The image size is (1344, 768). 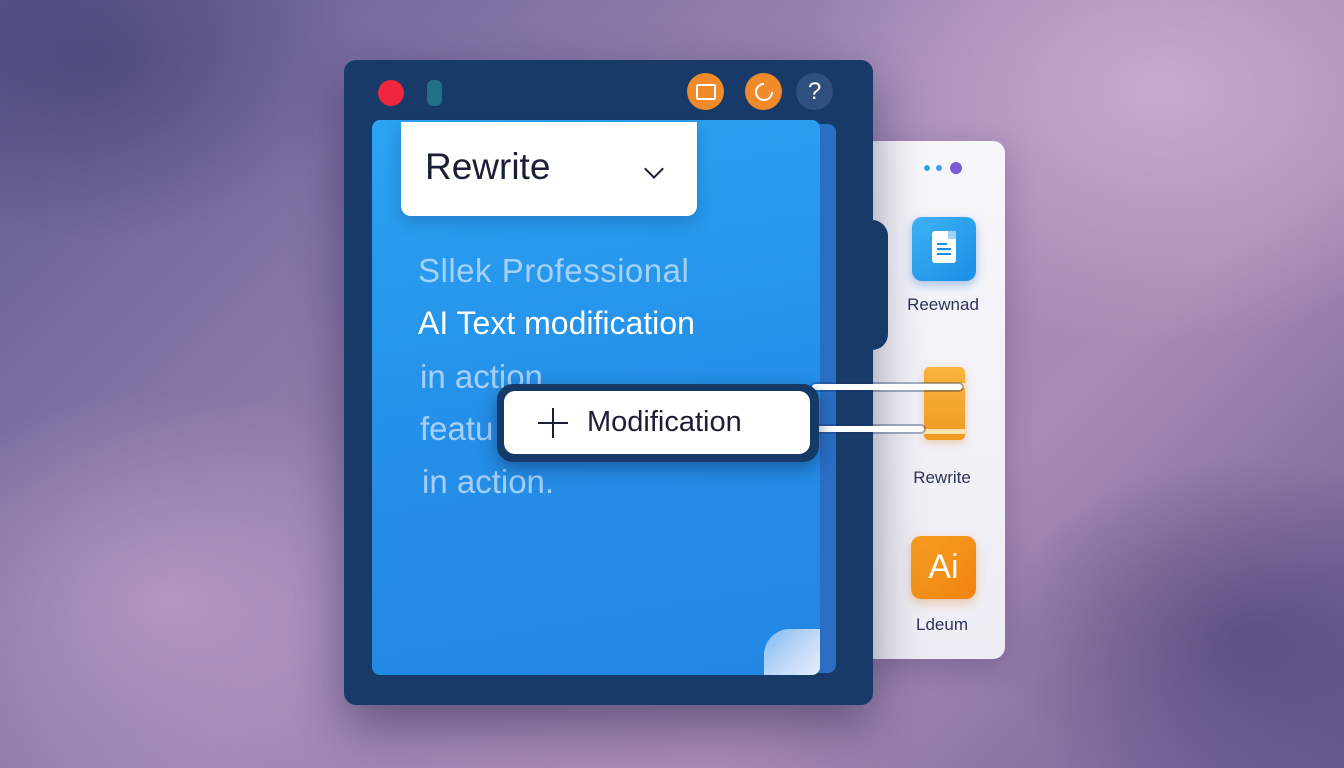 I want to click on document-icon, so click(x=944, y=249).